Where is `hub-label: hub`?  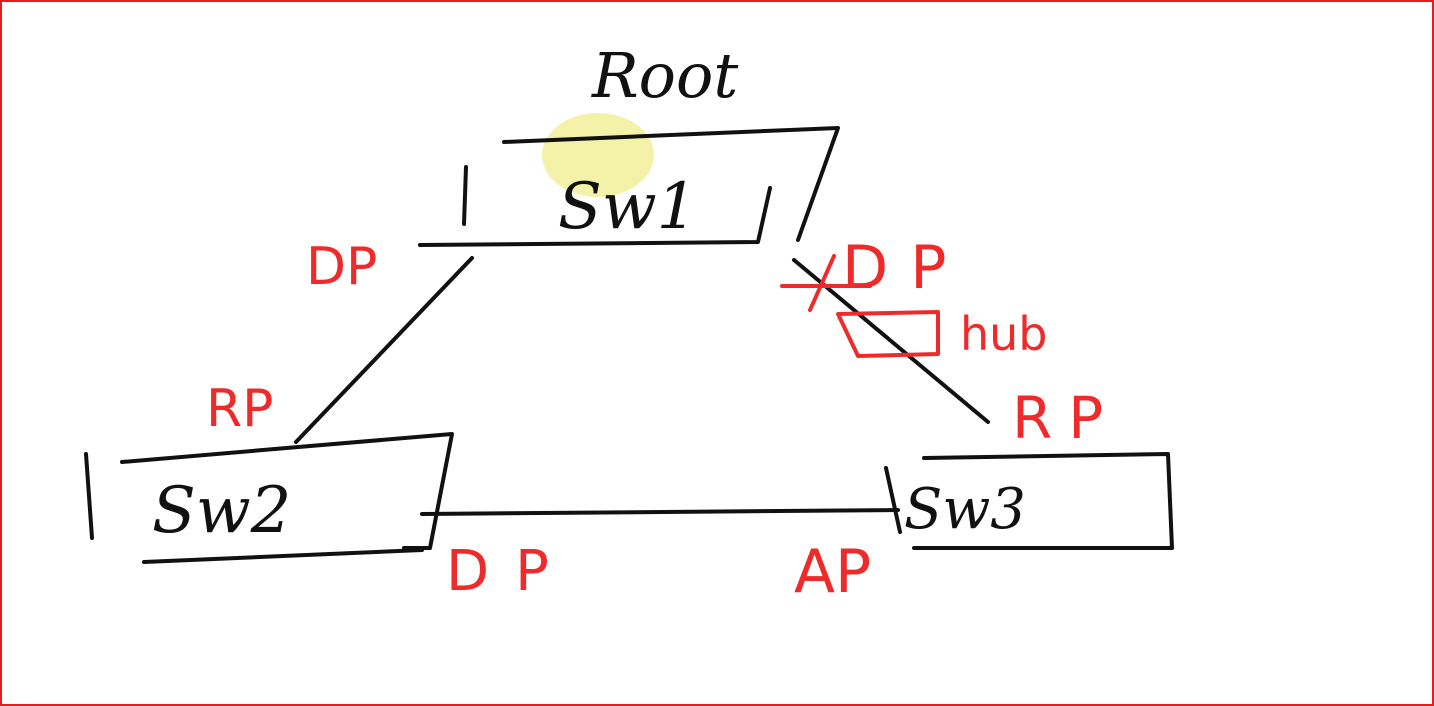
hub-label: hub is located at coordinates (1004, 334).